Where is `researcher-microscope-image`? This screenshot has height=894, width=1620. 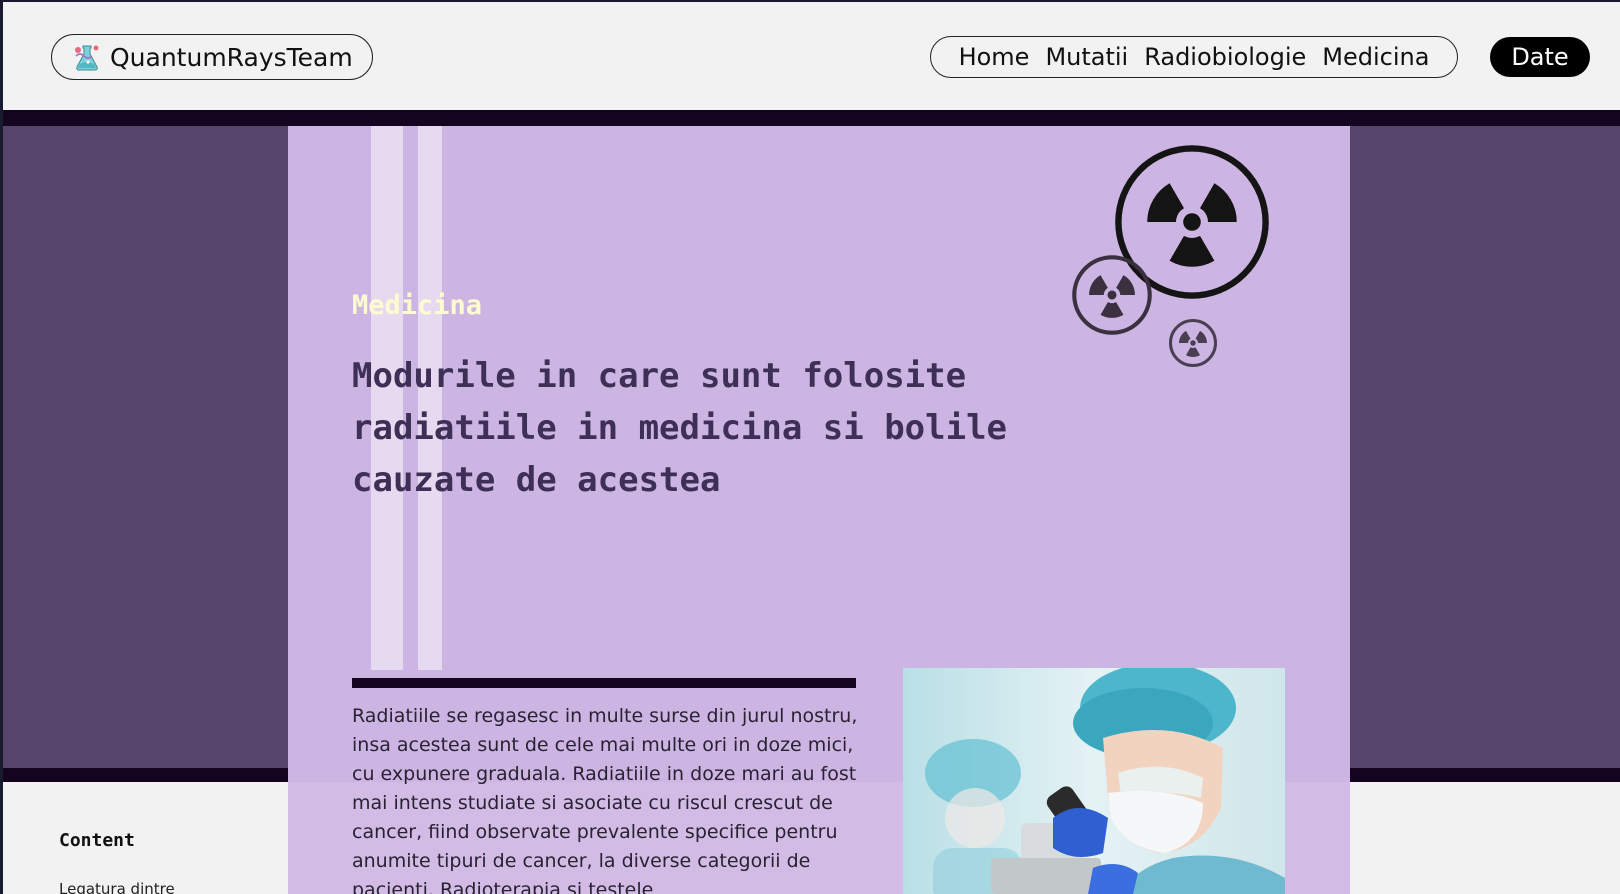
researcher-microscope-image is located at coordinates (1094, 781).